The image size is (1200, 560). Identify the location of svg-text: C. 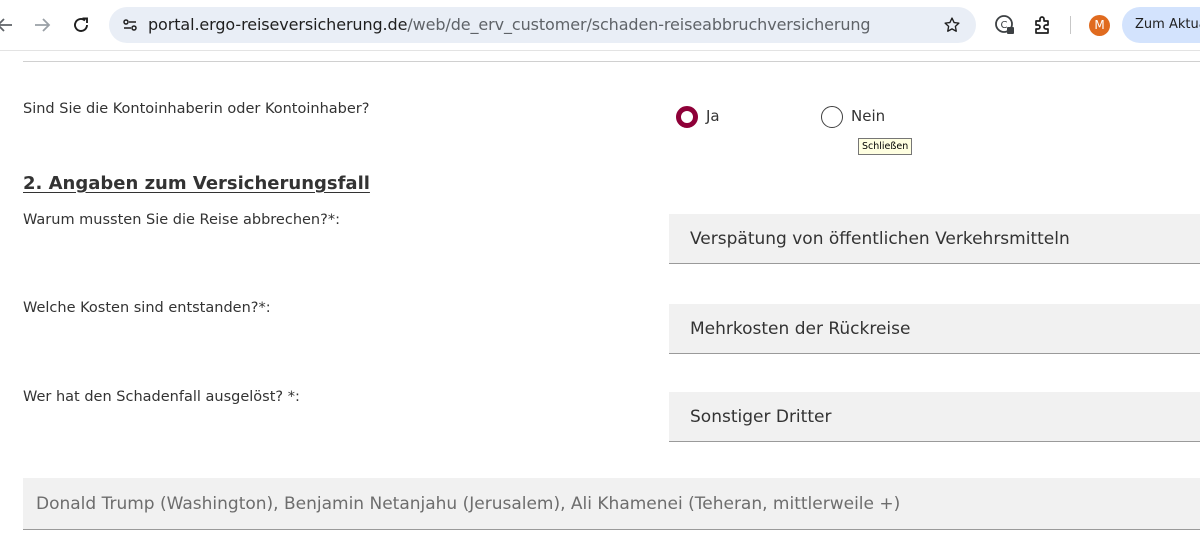
(1004, 25).